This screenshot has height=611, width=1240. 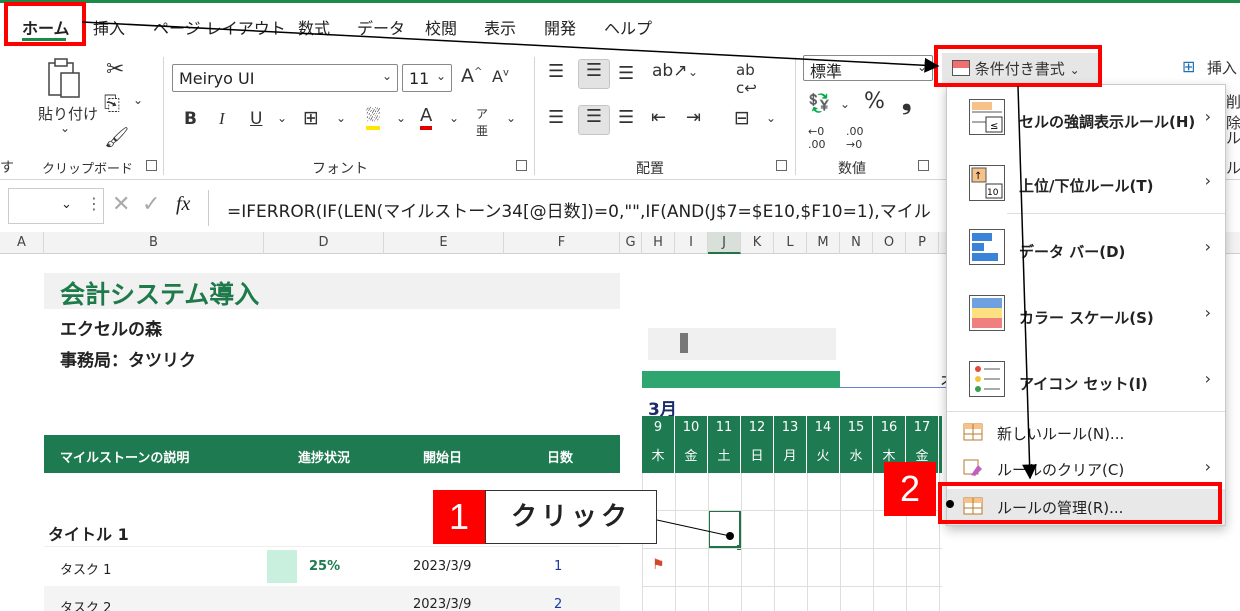 I want to click on tab-data: データ, so click(x=381, y=27).